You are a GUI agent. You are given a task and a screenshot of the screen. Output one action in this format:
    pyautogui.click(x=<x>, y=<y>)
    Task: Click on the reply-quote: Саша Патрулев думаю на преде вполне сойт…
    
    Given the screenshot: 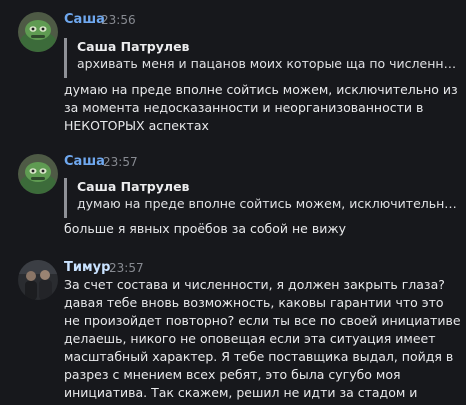 What is the action you would take?
    pyautogui.click(x=261, y=198)
    